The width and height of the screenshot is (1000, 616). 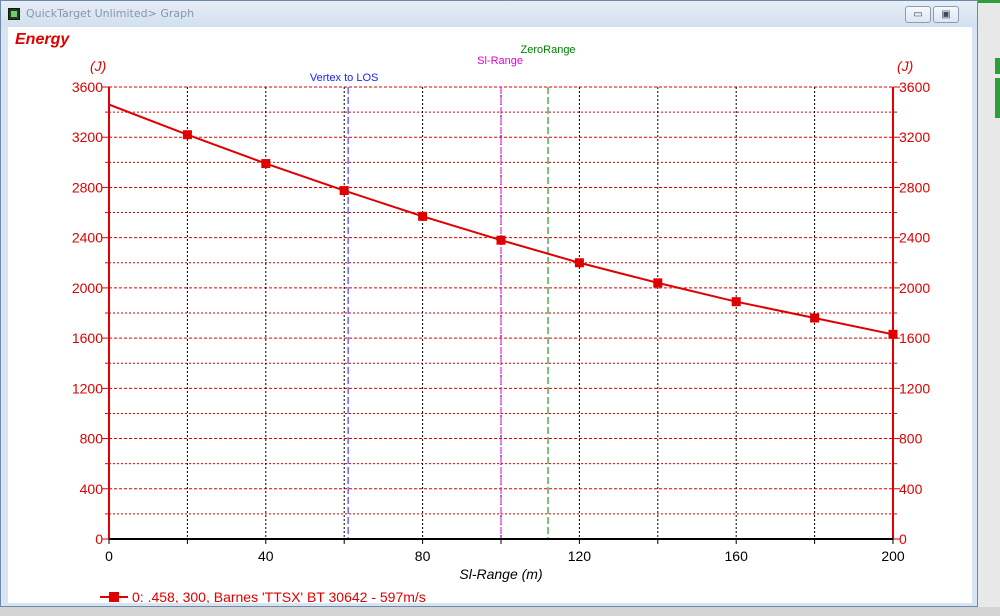 What do you see at coordinates (989, 308) in the screenshot?
I see `background-app-edge` at bounding box center [989, 308].